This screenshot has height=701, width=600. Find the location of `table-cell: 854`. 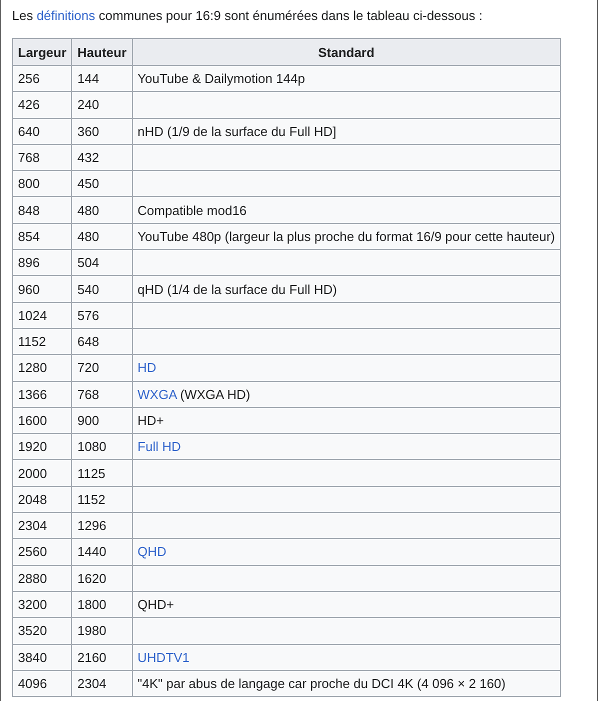

table-cell: 854 is located at coordinates (42, 236).